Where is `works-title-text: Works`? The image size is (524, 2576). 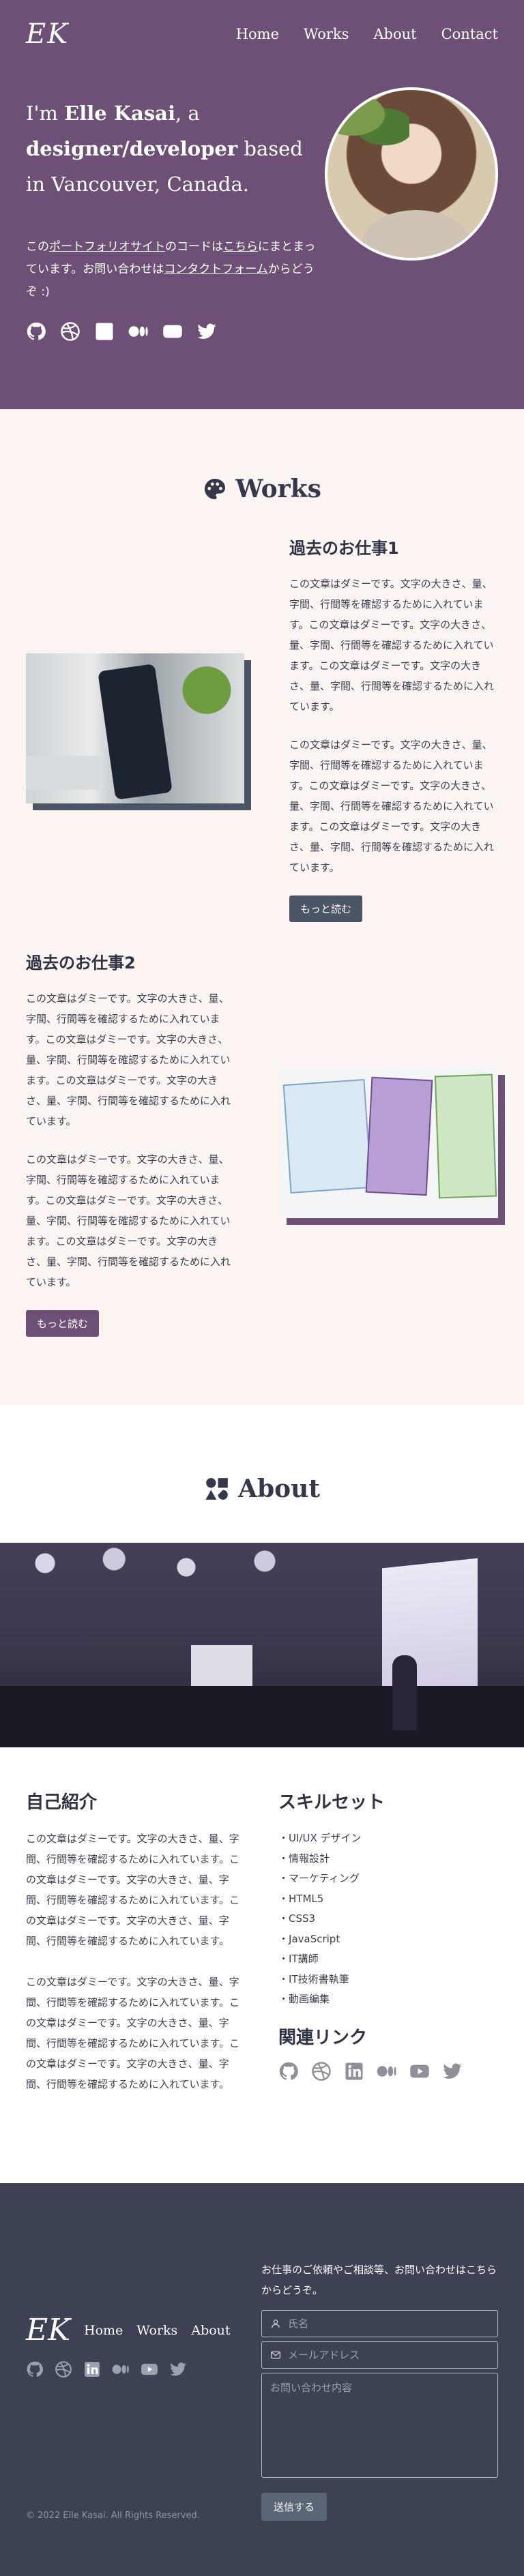
works-title-text: Works is located at coordinates (278, 489).